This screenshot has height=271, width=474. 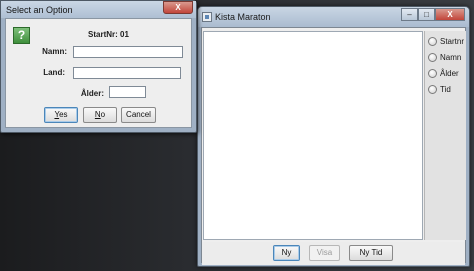 What do you see at coordinates (103, 114) in the screenshot?
I see `no-label-rest: o` at bounding box center [103, 114].